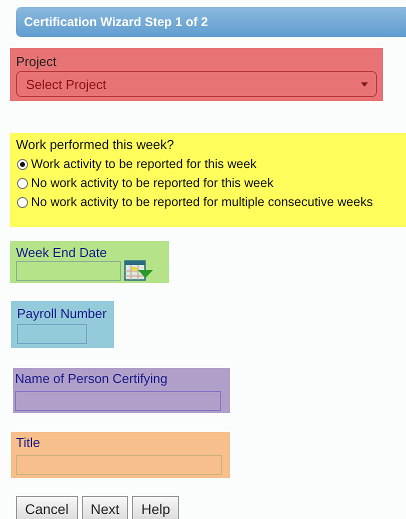  Describe the element at coordinates (29, 442) in the screenshot. I see `field-label: Title` at that location.